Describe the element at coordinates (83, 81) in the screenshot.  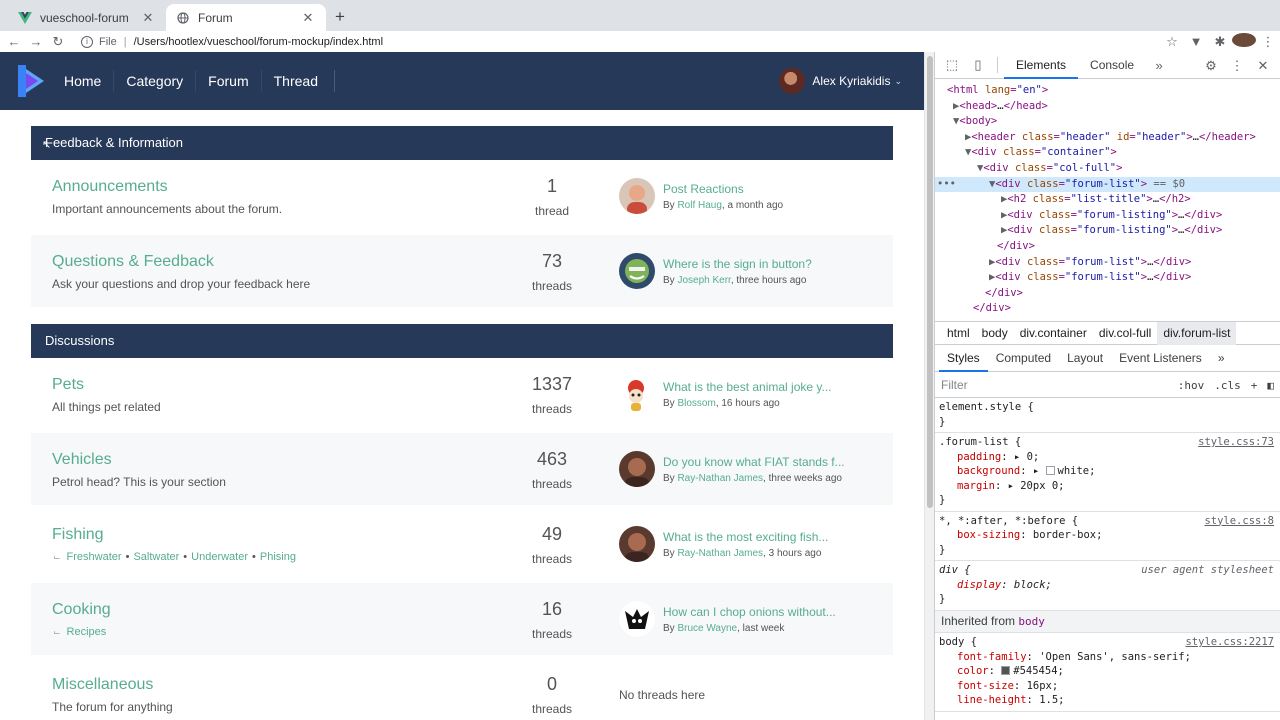
I see `nav-home: Home` at that location.